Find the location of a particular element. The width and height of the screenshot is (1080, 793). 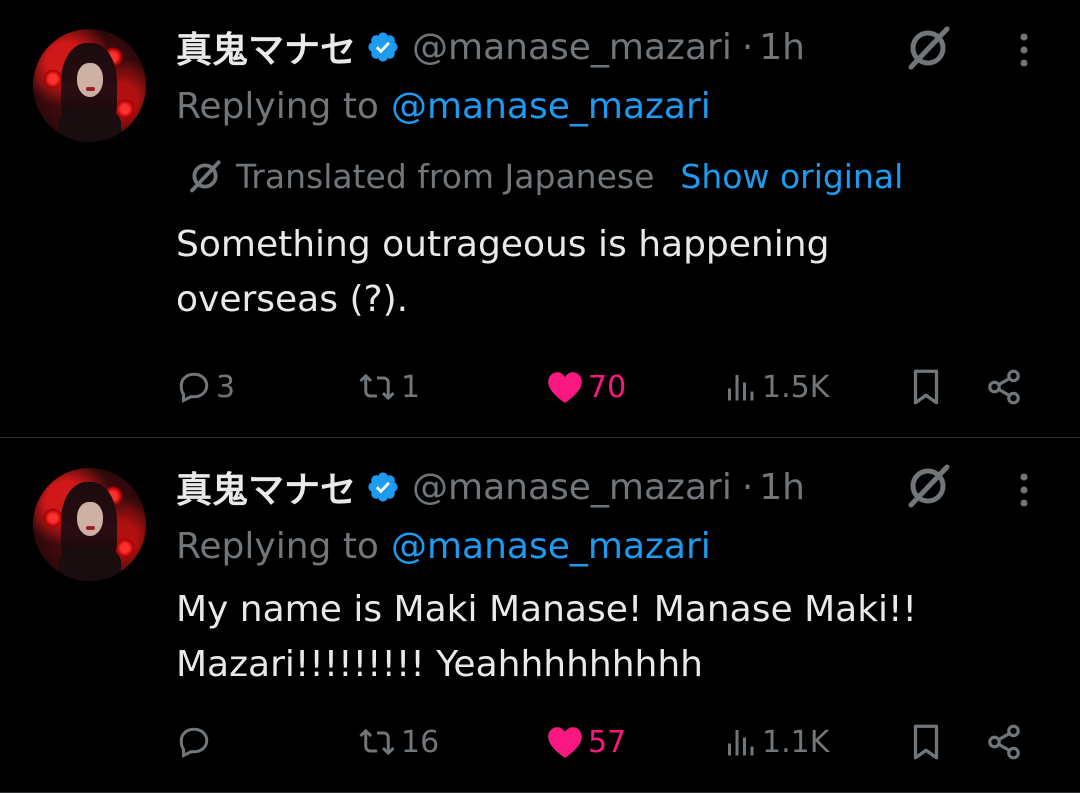

reply-button: 3 is located at coordinates (205, 387).